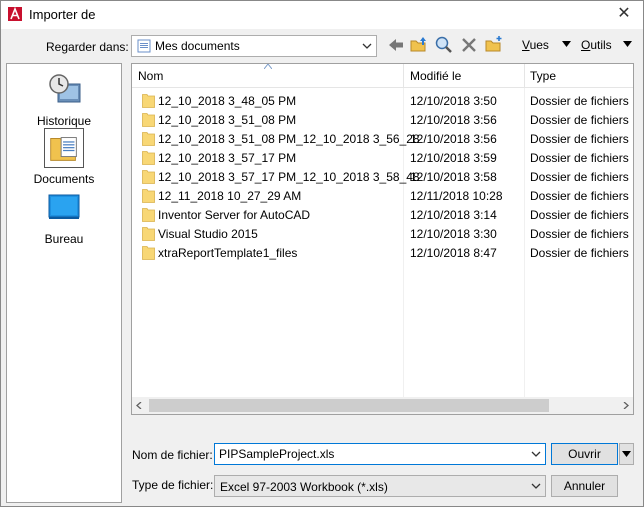 Image resolution: width=644 pixels, height=507 pixels. Describe the element at coordinates (435, 76) in the screenshot. I see `column-header-modified: Modifié le` at that location.